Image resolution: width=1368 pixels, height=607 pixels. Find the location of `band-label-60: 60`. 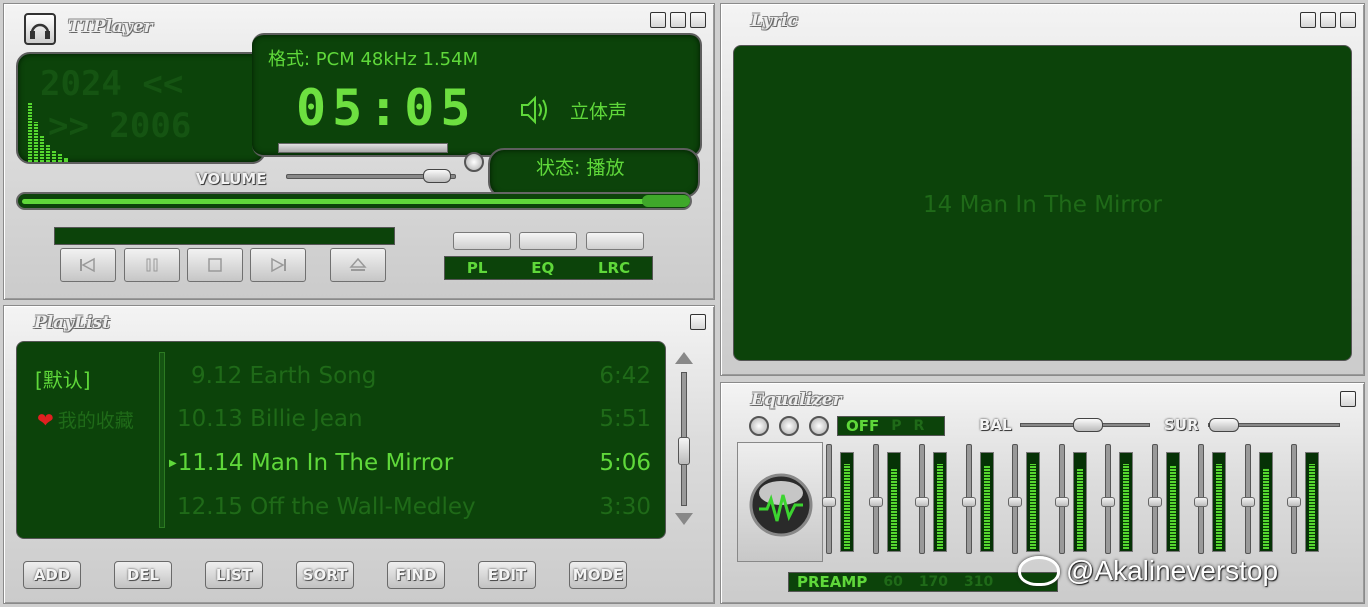

band-label-60: 60 is located at coordinates (893, 582).